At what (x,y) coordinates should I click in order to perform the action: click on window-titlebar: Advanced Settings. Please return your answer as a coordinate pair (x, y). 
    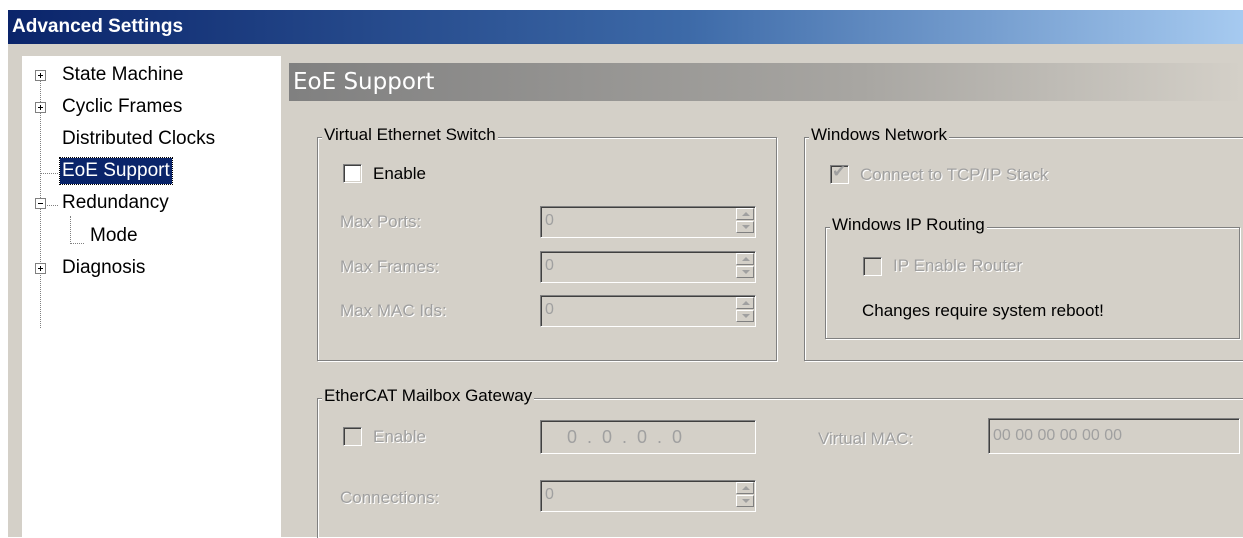
    Looking at the image, I should click on (625, 27).